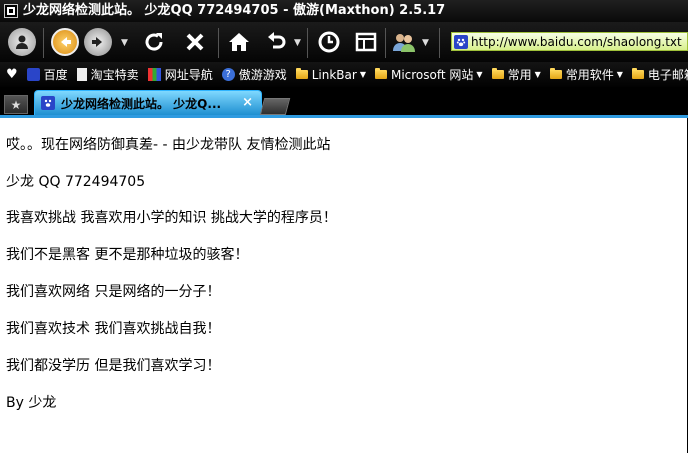 This screenshot has height=453, width=688. Describe the element at coordinates (425, 43) in the screenshot. I see `users-dropdown-icon: ▼` at that location.